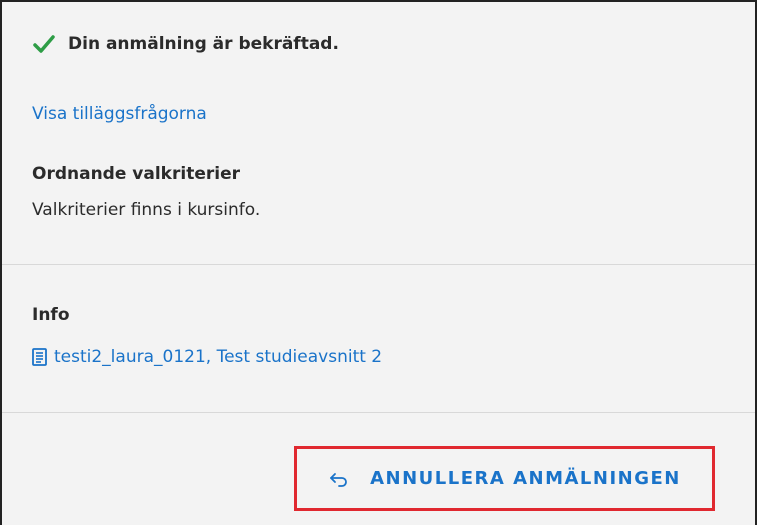 The image size is (769, 525). Describe the element at coordinates (146, 210) in the screenshot. I see `criteria-description: Valkriterier finns i kursinfo.` at that location.